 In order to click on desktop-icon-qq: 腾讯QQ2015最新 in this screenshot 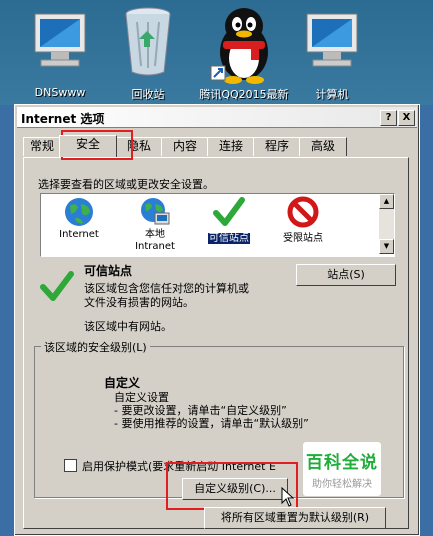, I will do `click(244, 52)`.